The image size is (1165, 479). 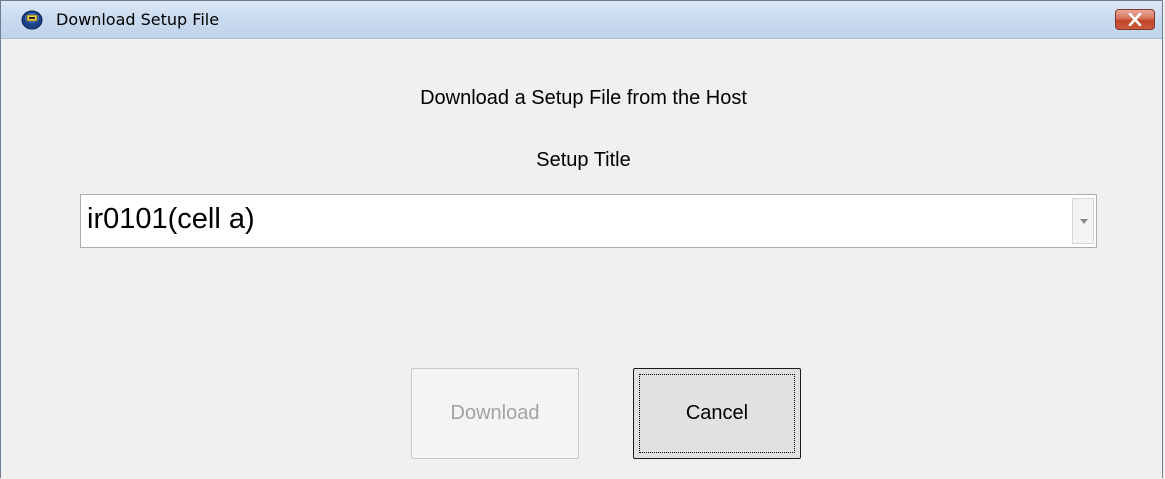 What do you see at coordinates (583, 160) in the screenshot?
I see `setup-title-label: Setup Title` at bounding box center [583, 160].